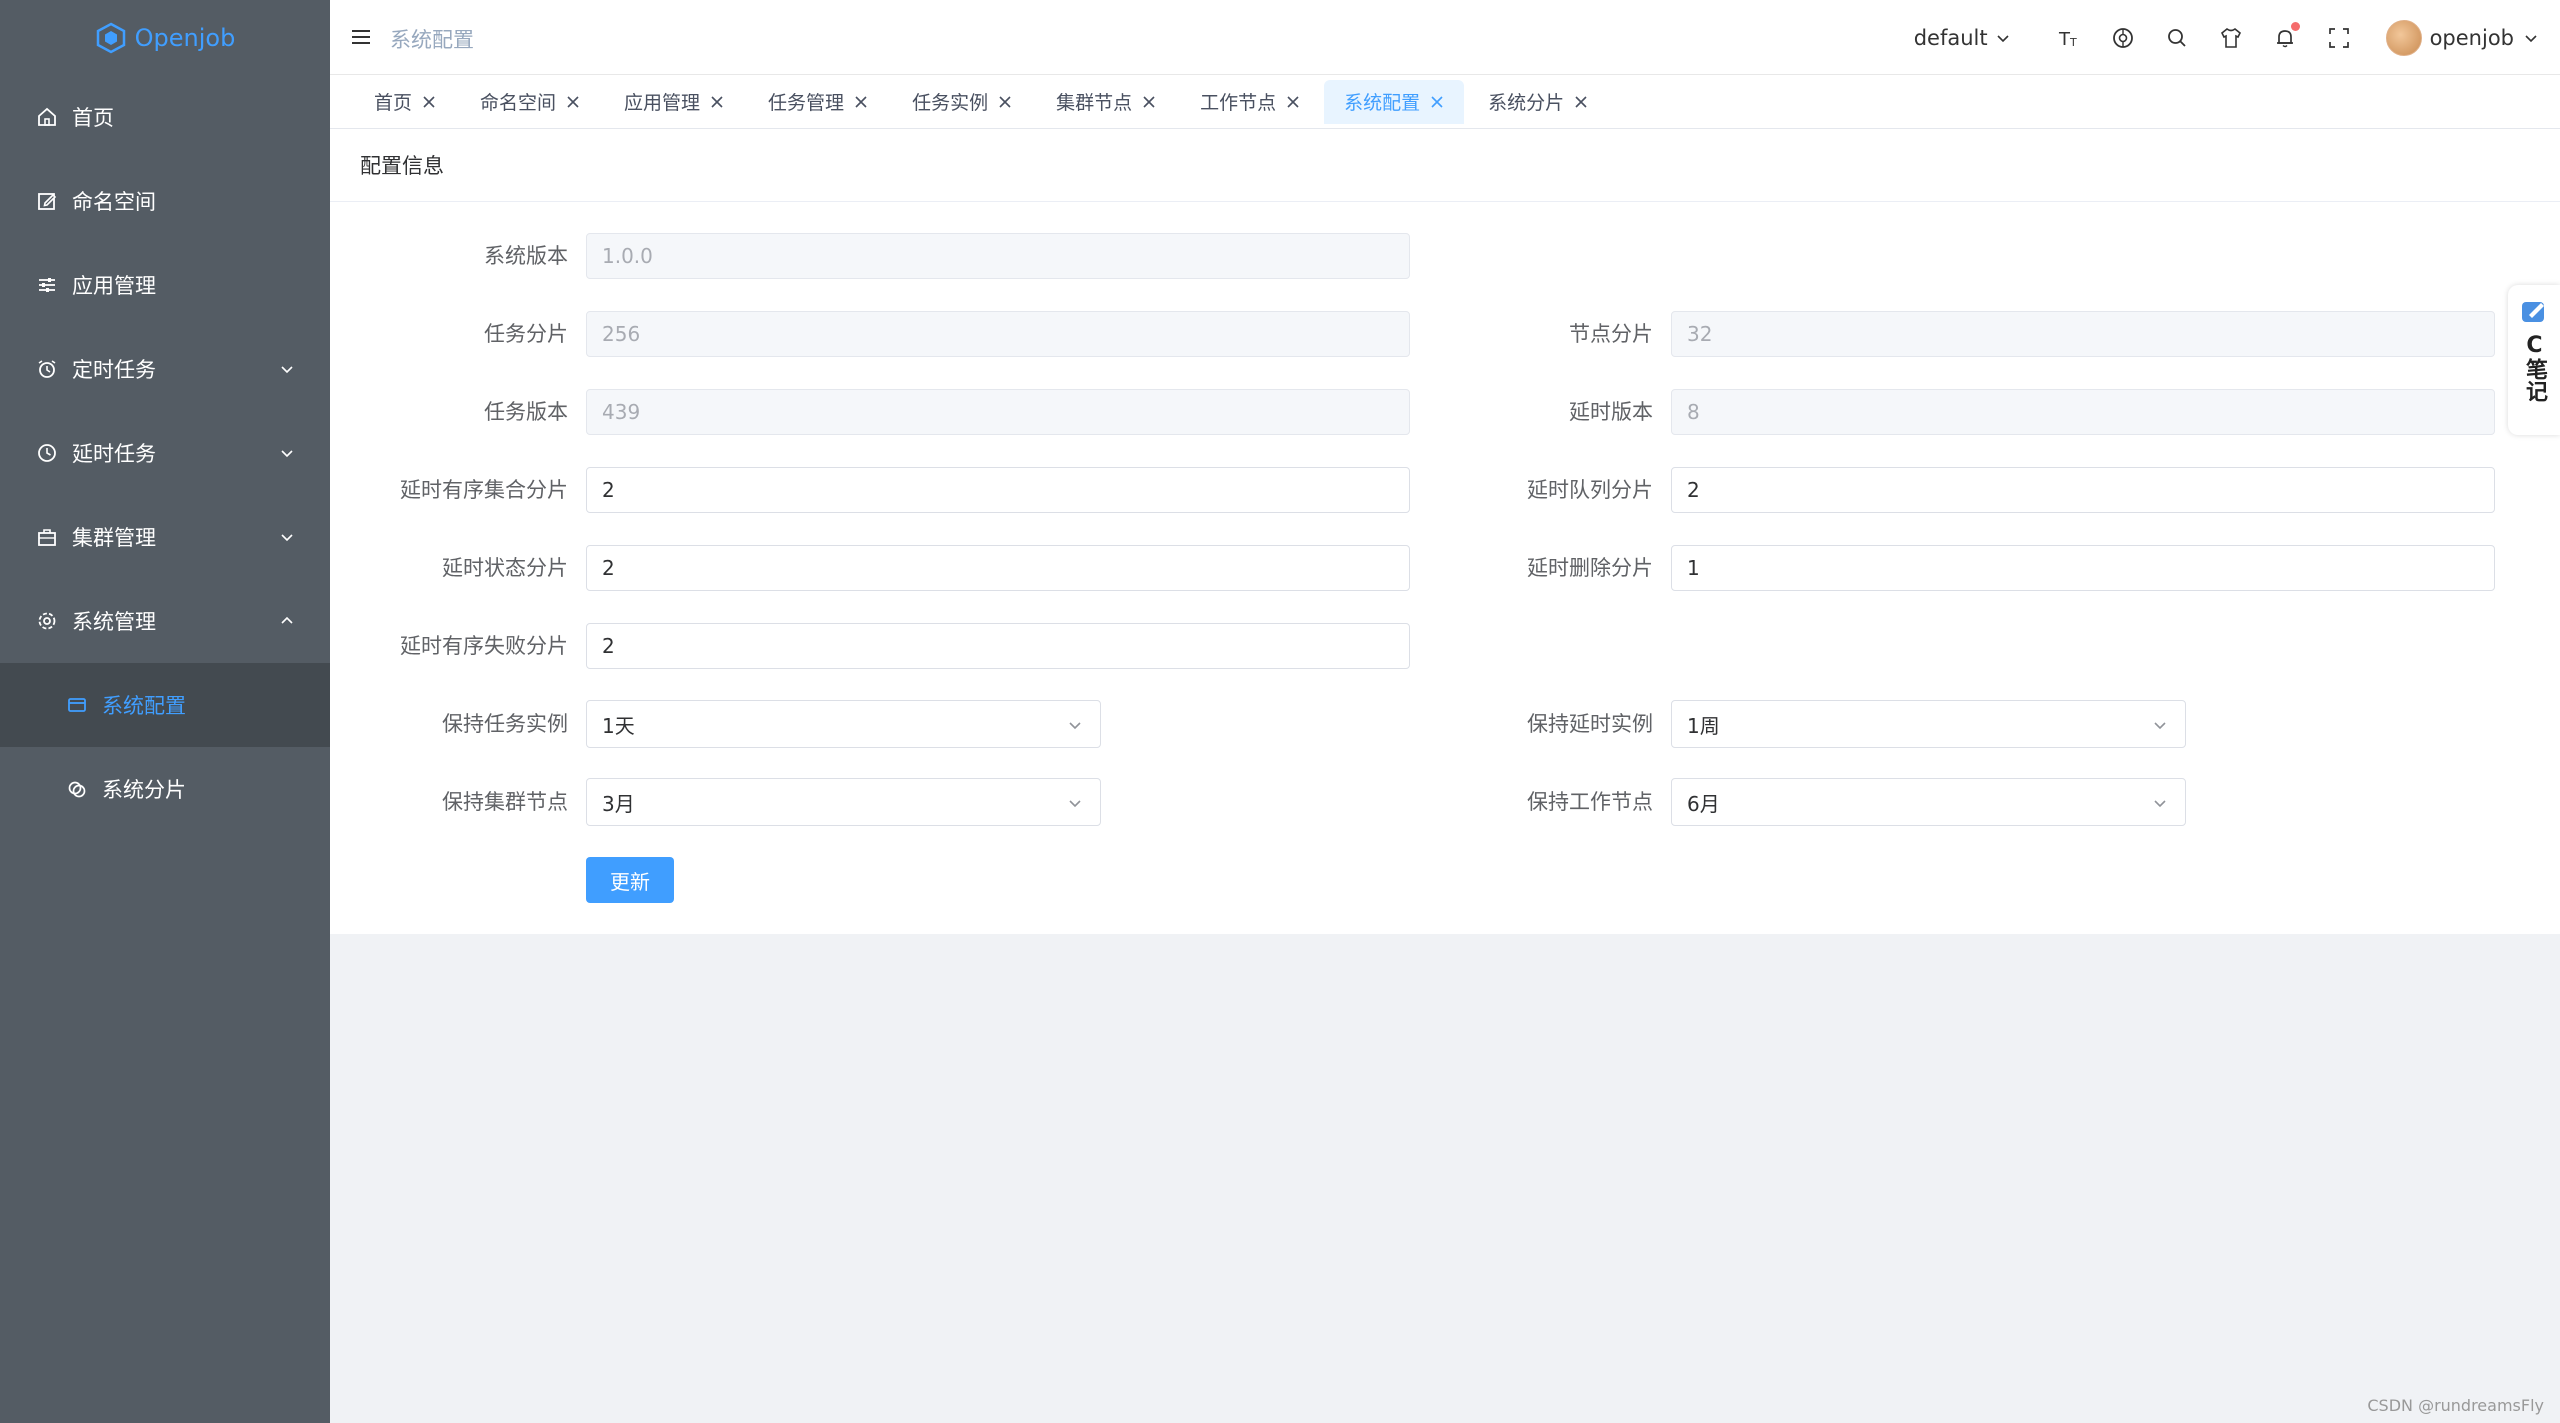 This screenshot has width=2560, height=1423. What do you see at coordinates (77, 789) in the screenshot?
I see `coins-icon` at bounding box center [77, 789].